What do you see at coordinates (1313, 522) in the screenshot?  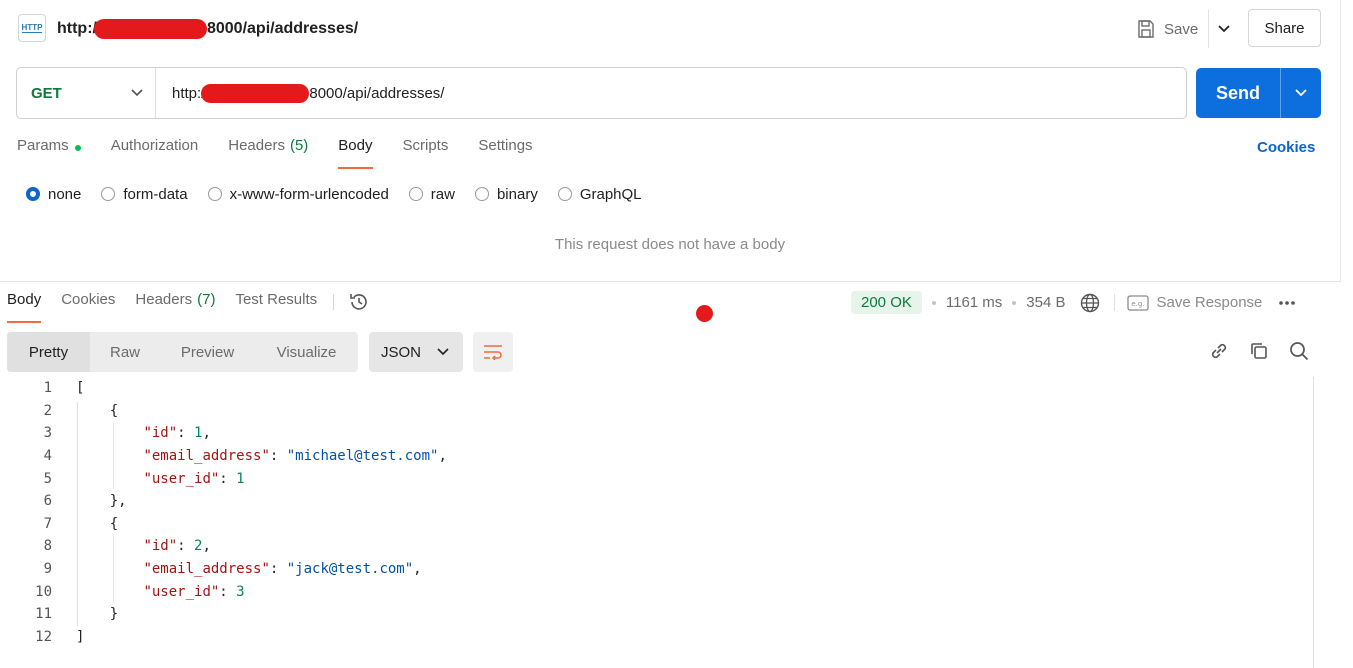 I see `scrollbar` at bounding box center [1313, 522].